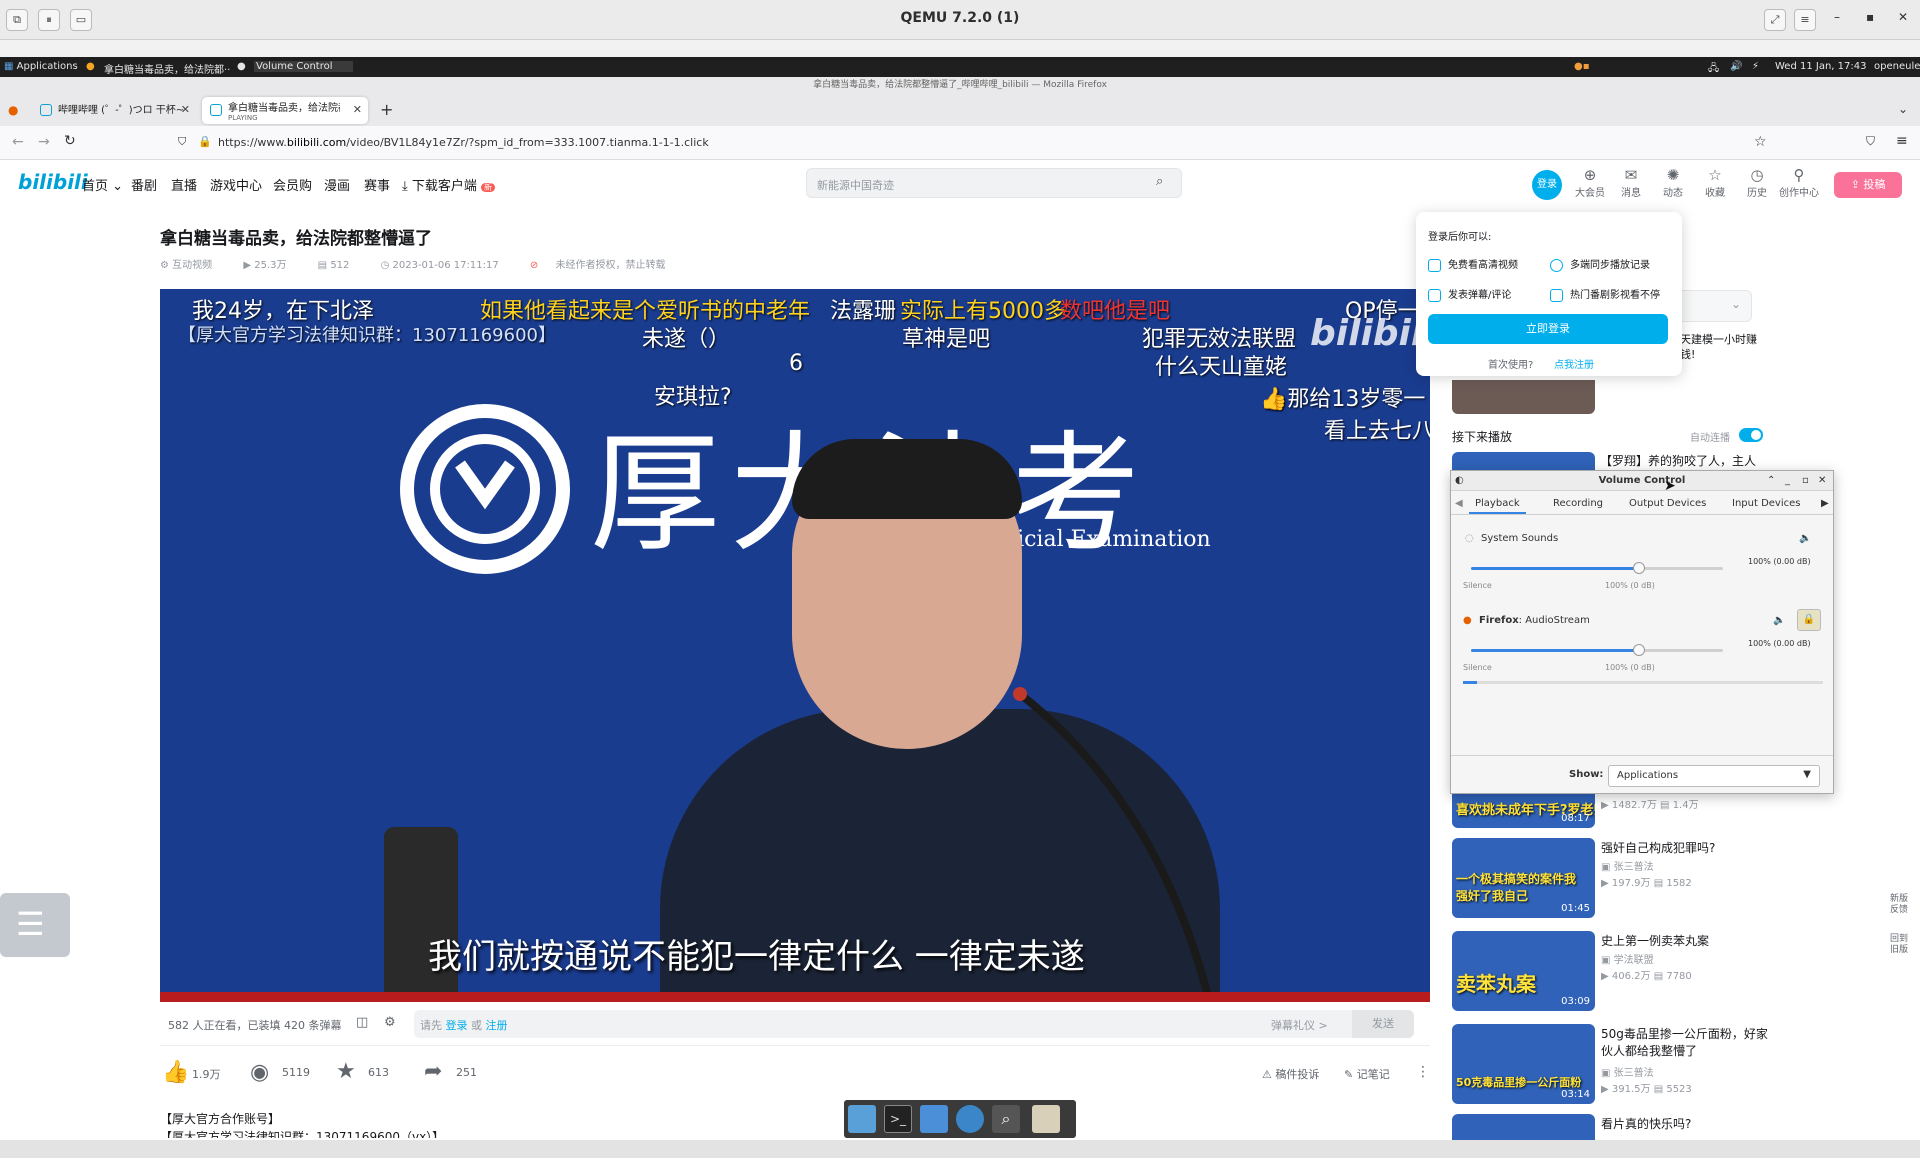 This screenshot has width=1920, height=1158. What do you see at coordinates (1870, 141) in the screenshot?
I see `pocket-icon: ⛉` at bounding box center [1870, 141].